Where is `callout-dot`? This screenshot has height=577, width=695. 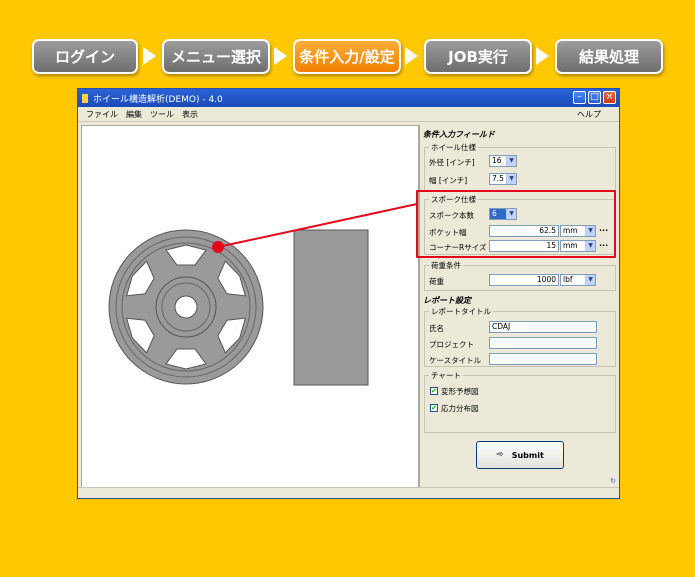 callout-dot is located at coordinates (218, 247).